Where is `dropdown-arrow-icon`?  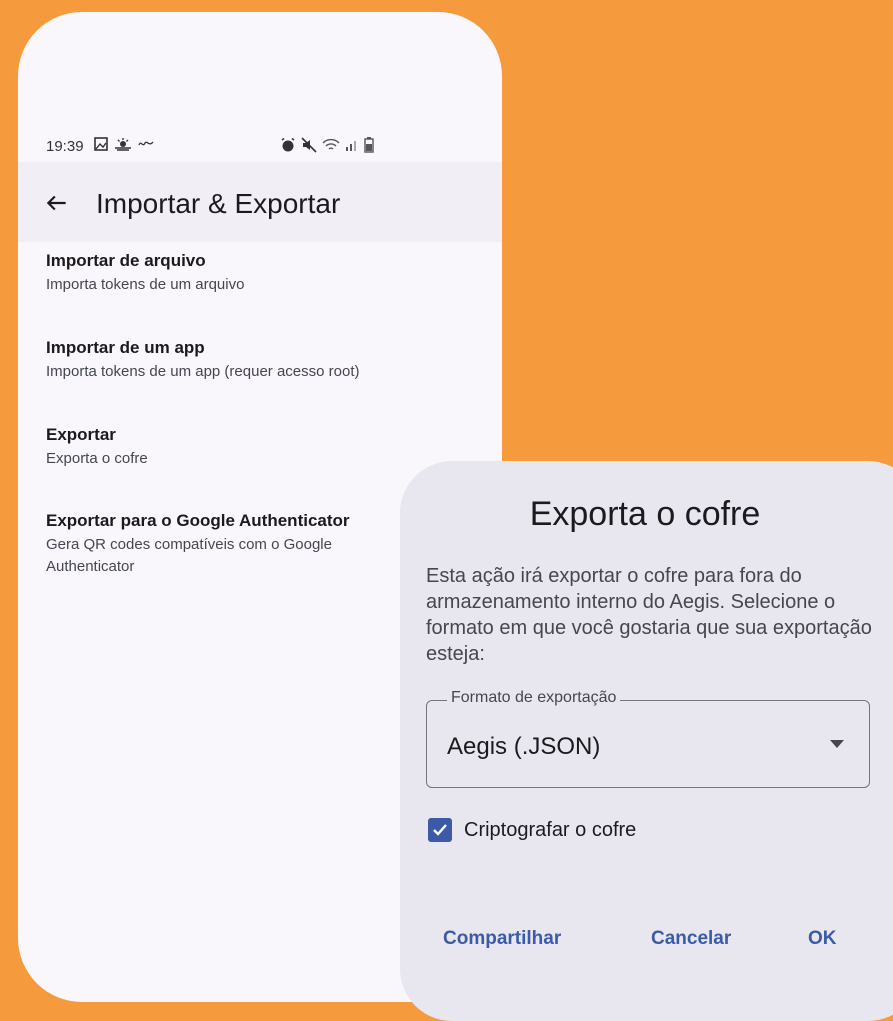 dropdown-arrow-icon is located at coordinates (837, 744).